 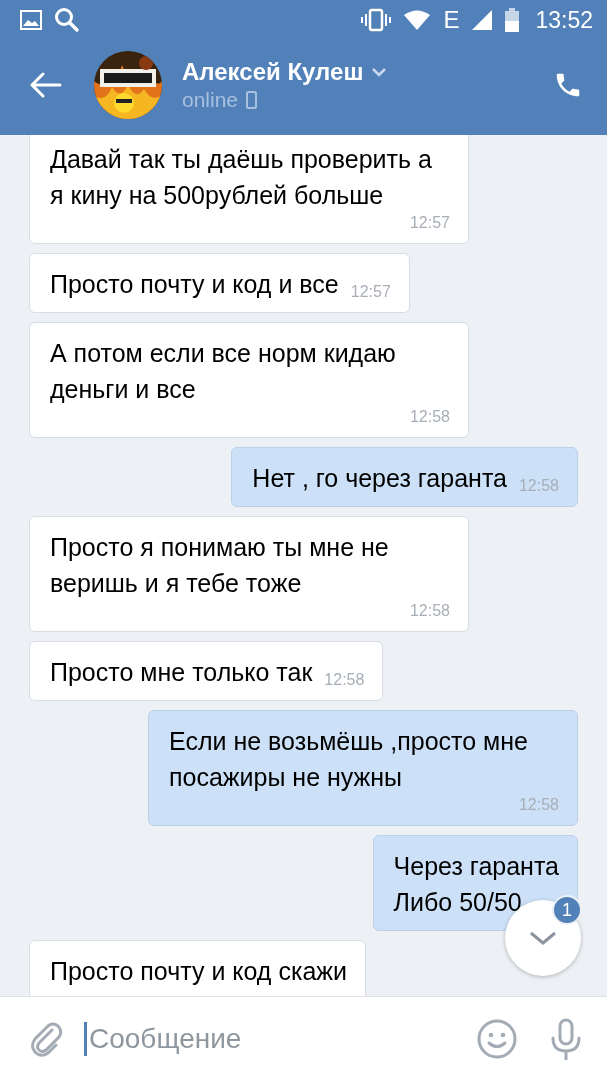 What do you see at coordinates (376, 20) in the screenshot?
I see `vibrate-icon` at bounding box center [376, 20].